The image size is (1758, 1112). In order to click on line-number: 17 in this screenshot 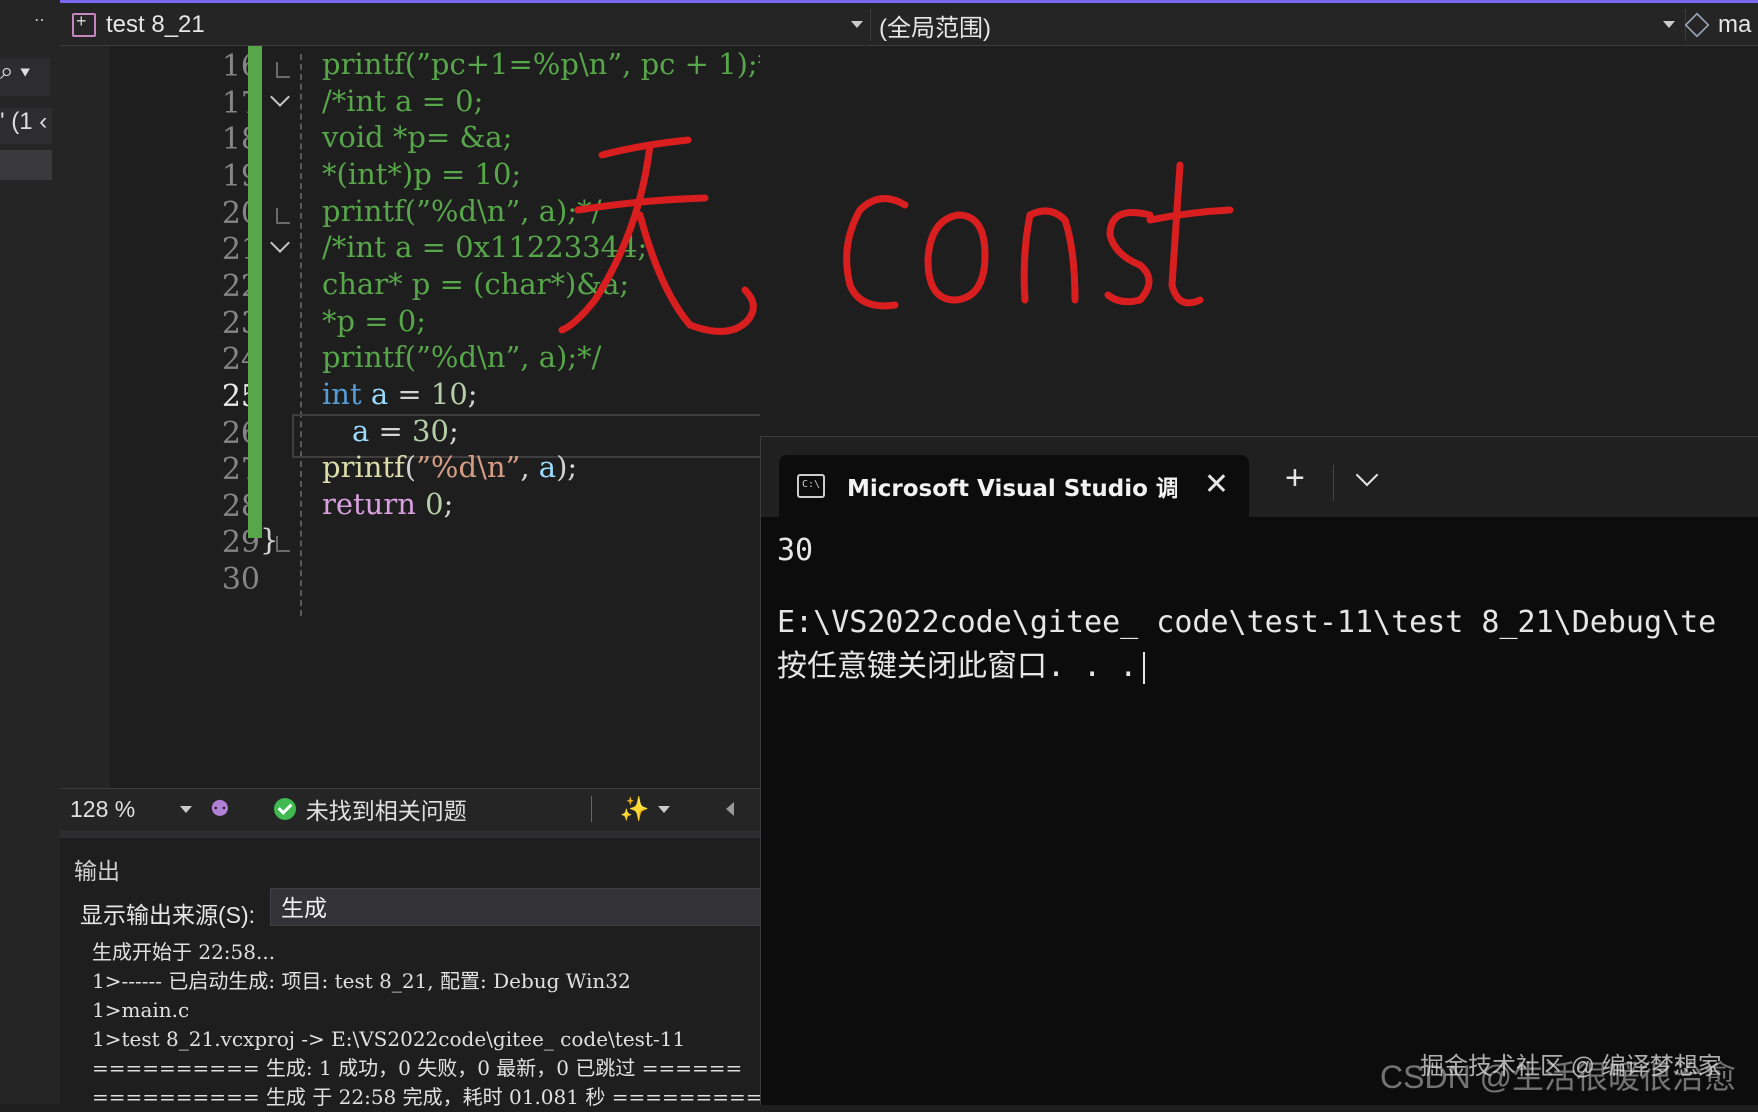, I will do `click(240, 103)`.